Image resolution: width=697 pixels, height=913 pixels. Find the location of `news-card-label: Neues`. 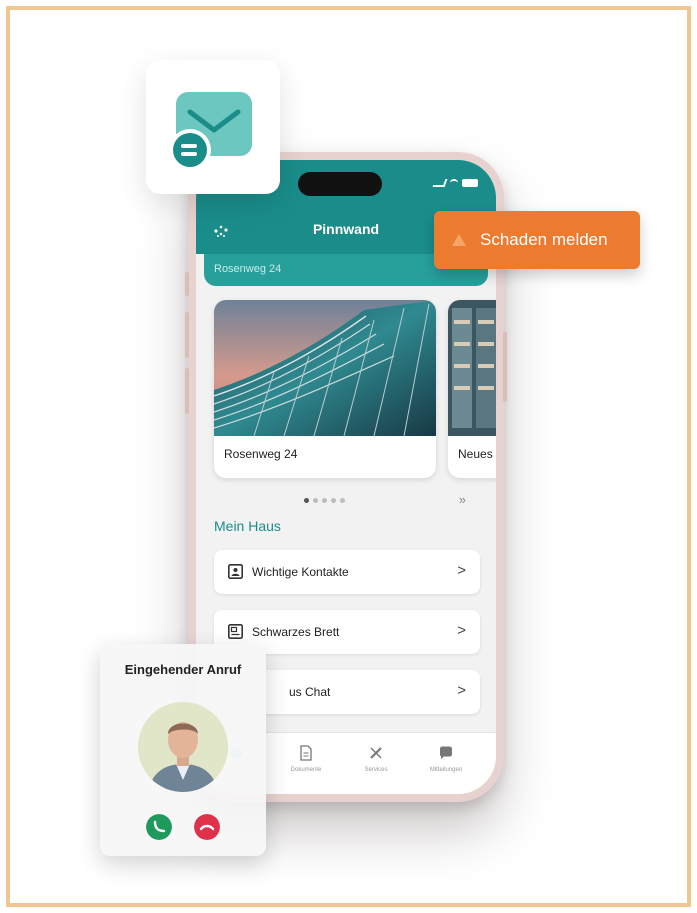

news-card-label: Neues is located at coordinates (475, 454).